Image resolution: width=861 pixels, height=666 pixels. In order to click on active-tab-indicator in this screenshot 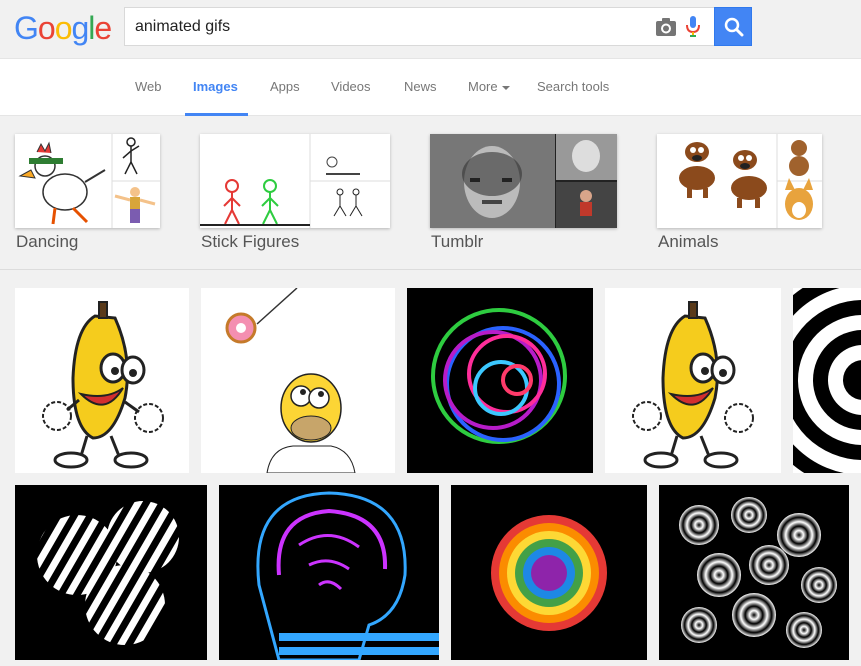, I will do `click(216, 114)`.